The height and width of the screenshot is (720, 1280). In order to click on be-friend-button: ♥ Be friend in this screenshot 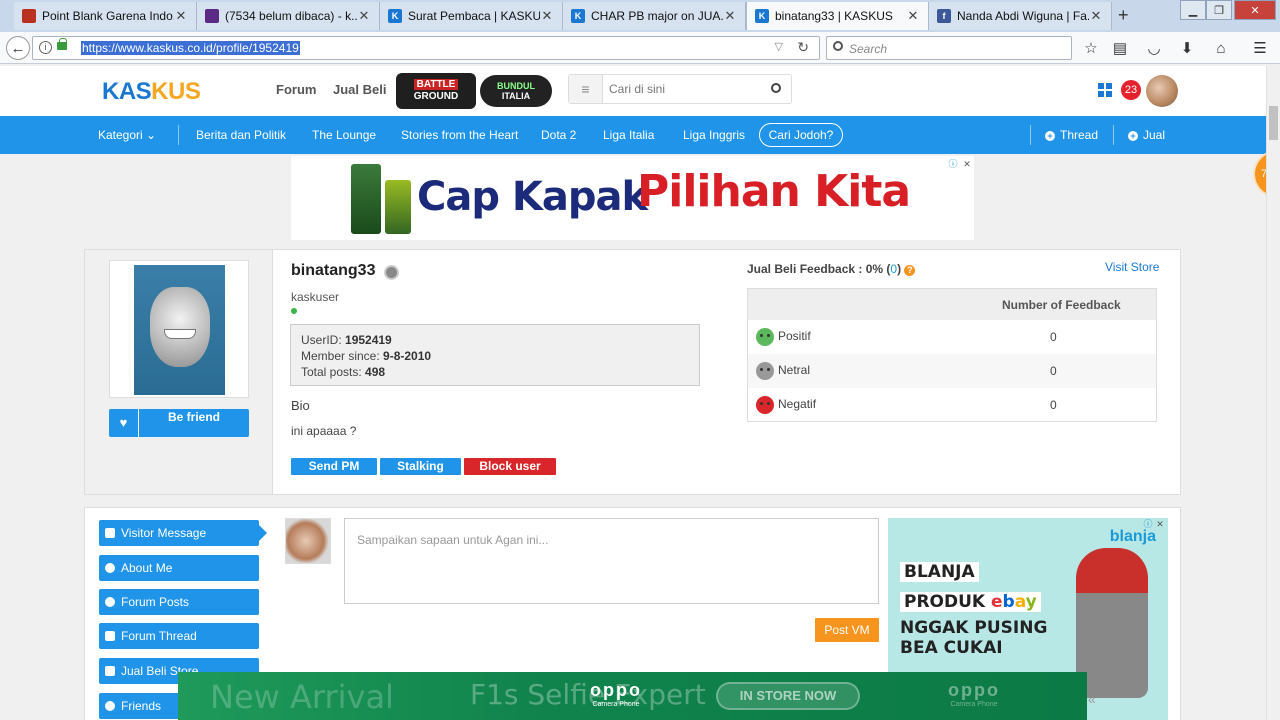, I will do `click(179, 423)`.